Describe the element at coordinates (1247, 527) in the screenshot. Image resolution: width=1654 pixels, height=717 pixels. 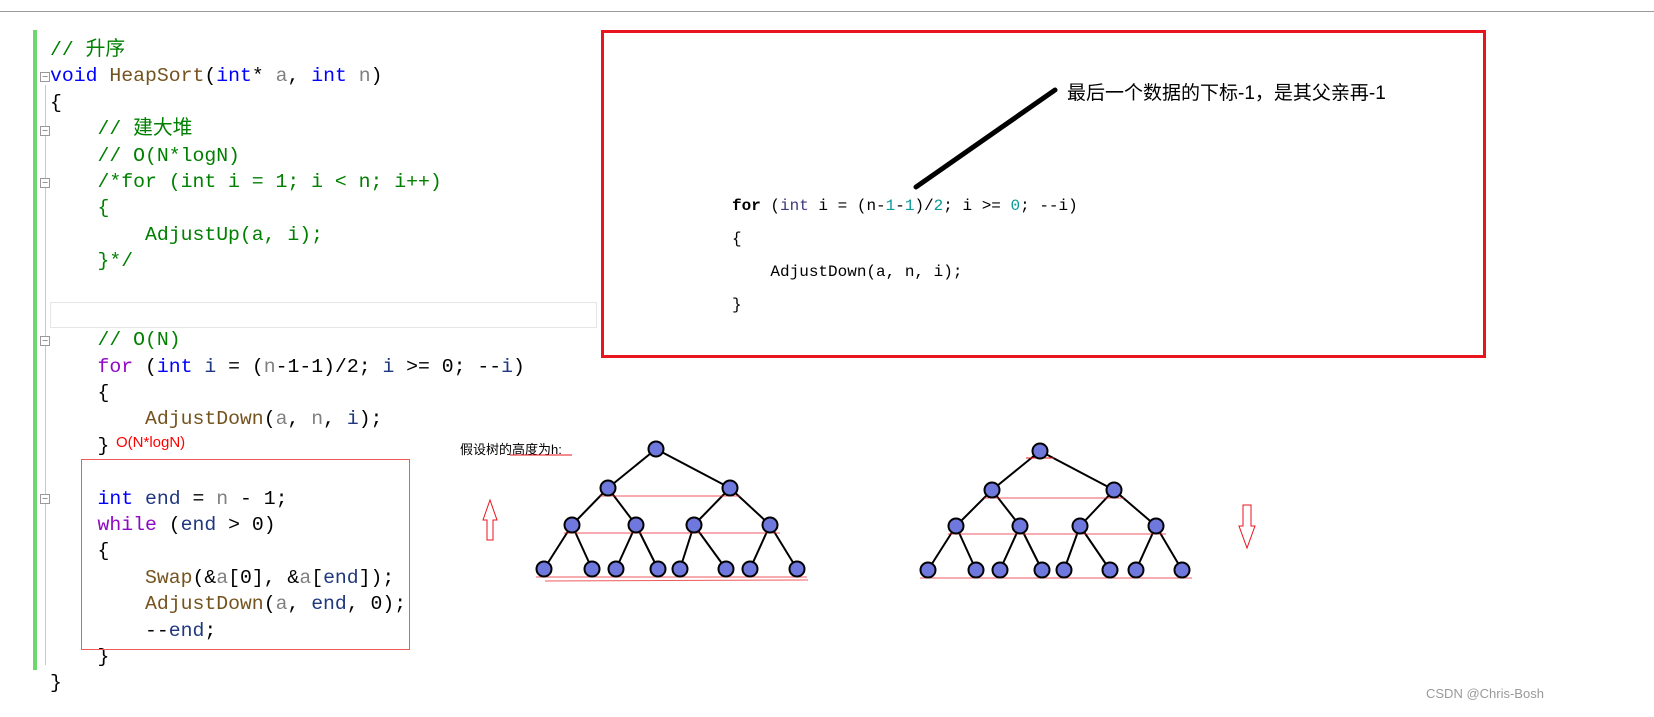
I see `arrow-down-icon` at that location.